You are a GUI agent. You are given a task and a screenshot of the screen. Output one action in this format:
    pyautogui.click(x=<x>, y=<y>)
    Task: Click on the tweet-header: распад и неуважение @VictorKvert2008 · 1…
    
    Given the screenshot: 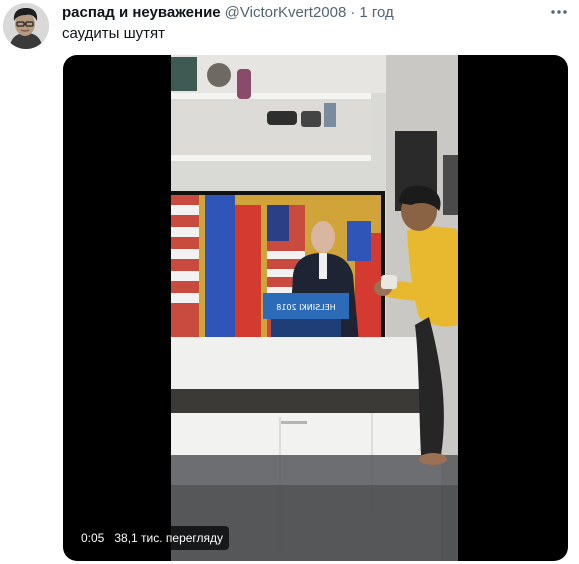 What is the action you would take?
    pyautogui.click(x=228, y=13)
    